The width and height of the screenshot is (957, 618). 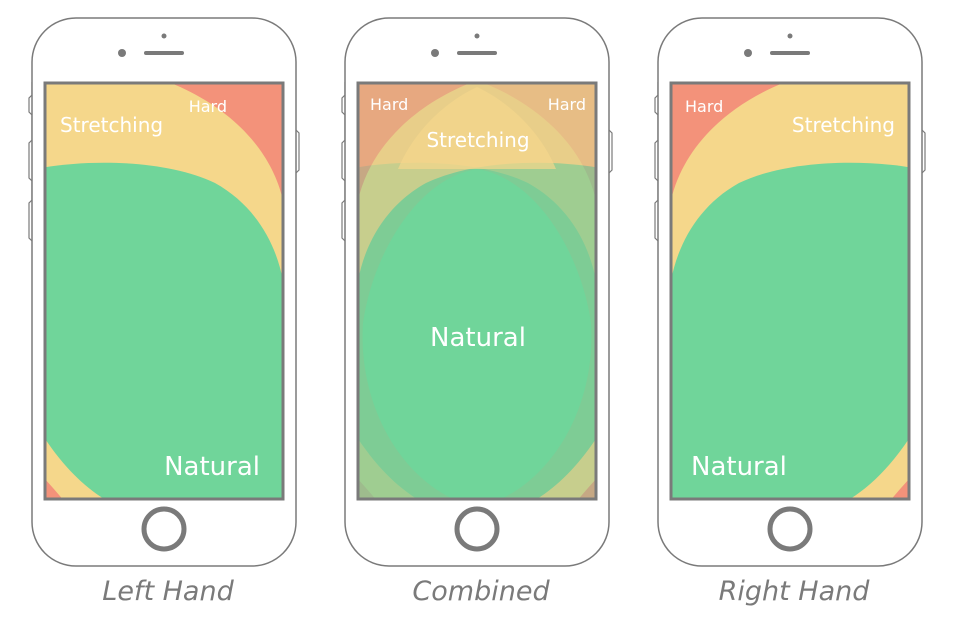 What do you see at coordinates (168, 591) in the screenshot?
I see `caption-left-hand: Left Hand` at bounding box center [168, 591].